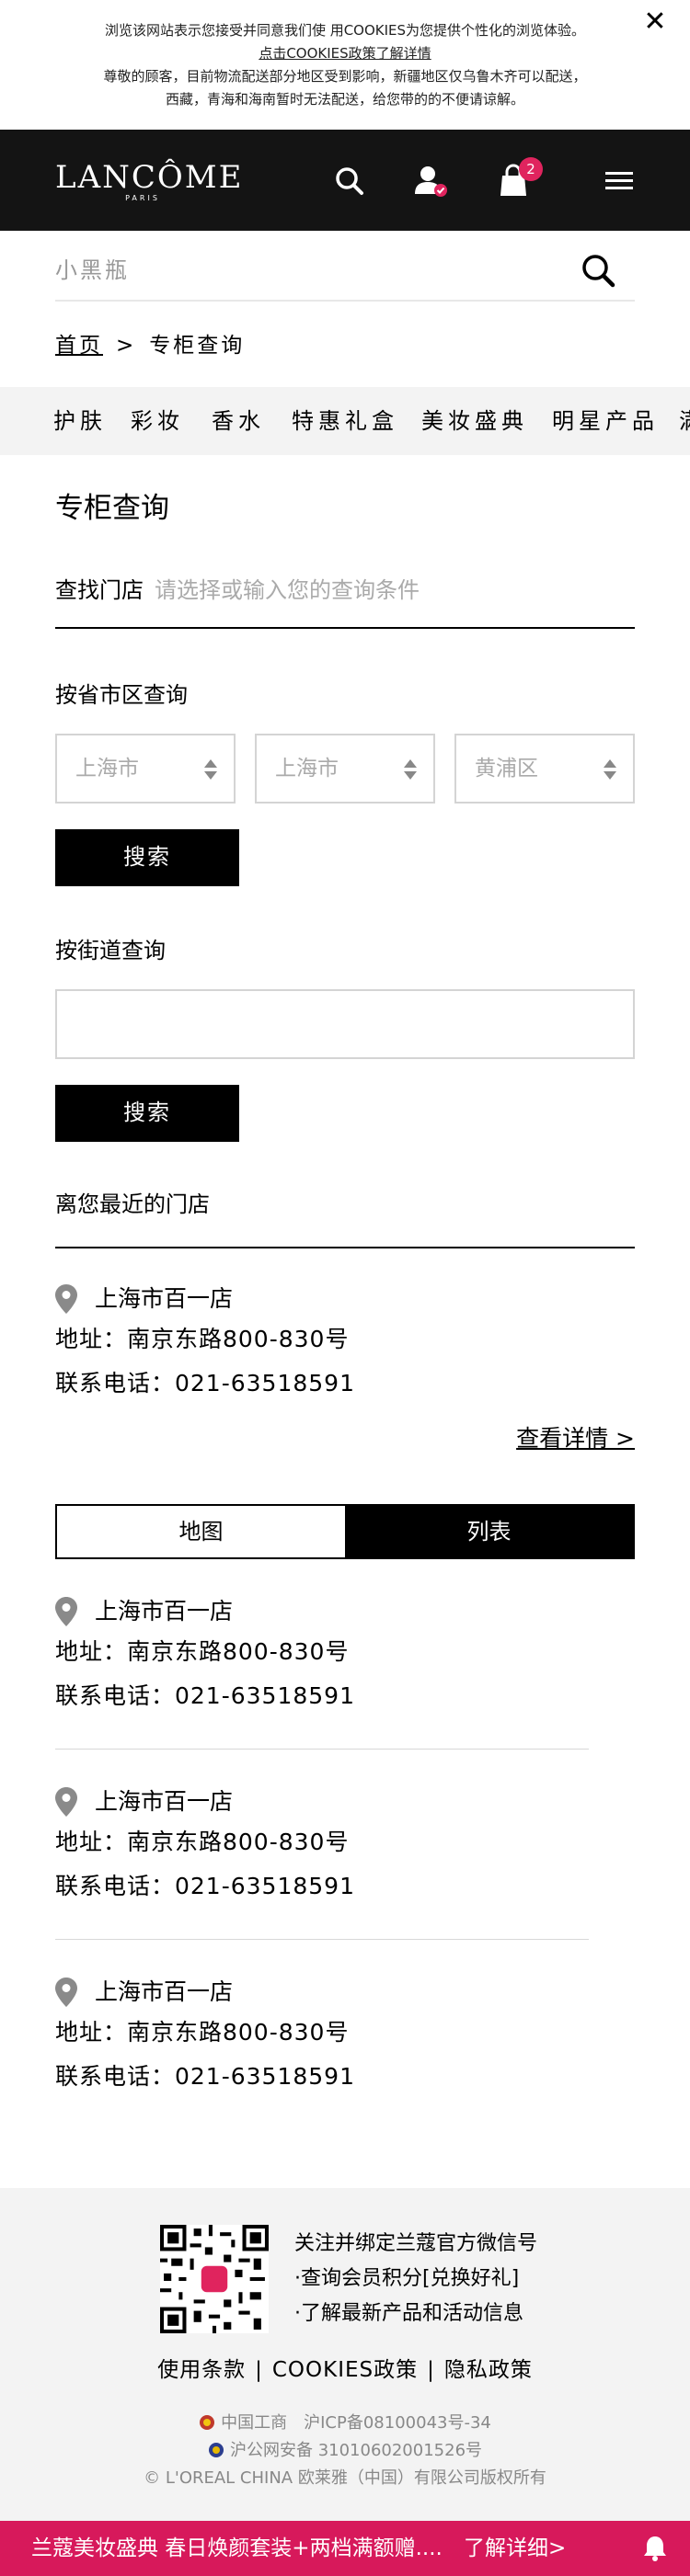 This screenshot has height=2576, width=690. Describe the element at coordinates (121, 695) in the screenshot. I see `region-search-heading: 按省市区查询` at that location.